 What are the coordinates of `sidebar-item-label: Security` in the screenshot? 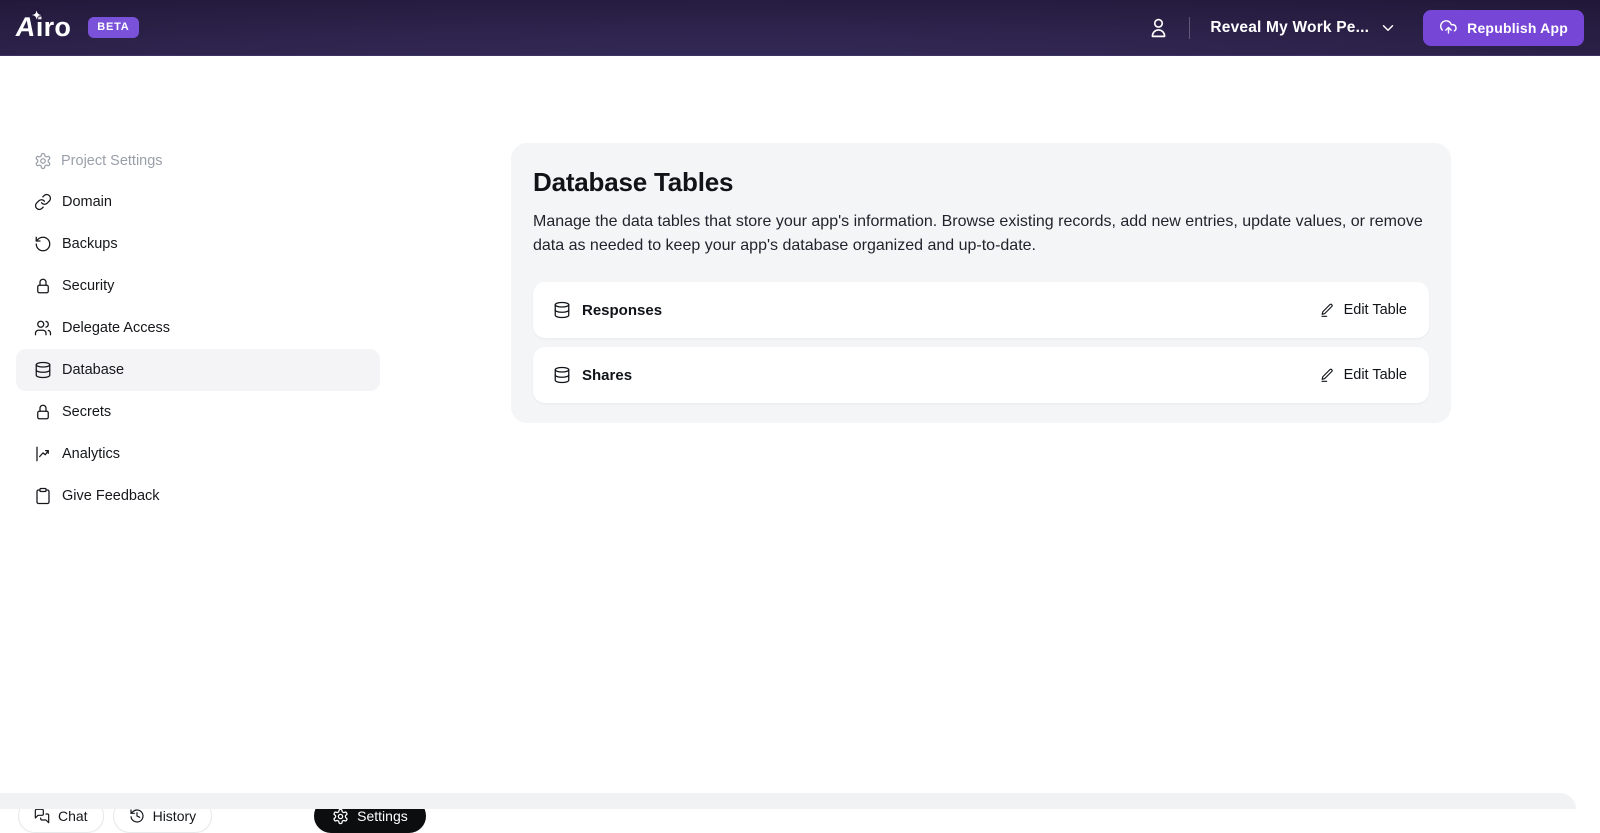 It's located at (88, 286).